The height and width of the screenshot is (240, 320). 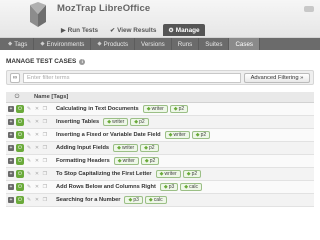 What do you see at coordinates (277, 78) in the screenshot?
I see `advanced-filtering-button: Advanced Filtering »` at bounding box center [277, 78].